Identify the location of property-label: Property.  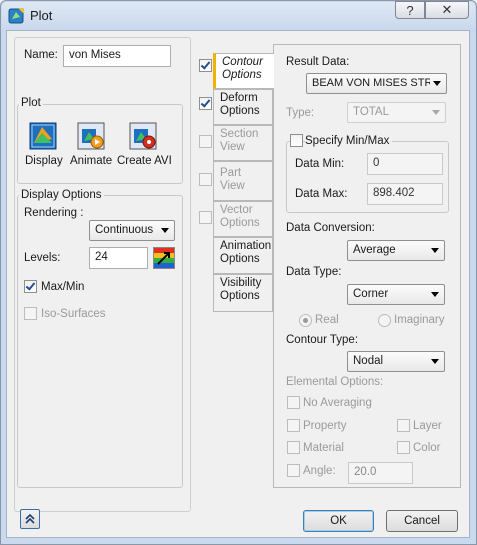
(325, 426).